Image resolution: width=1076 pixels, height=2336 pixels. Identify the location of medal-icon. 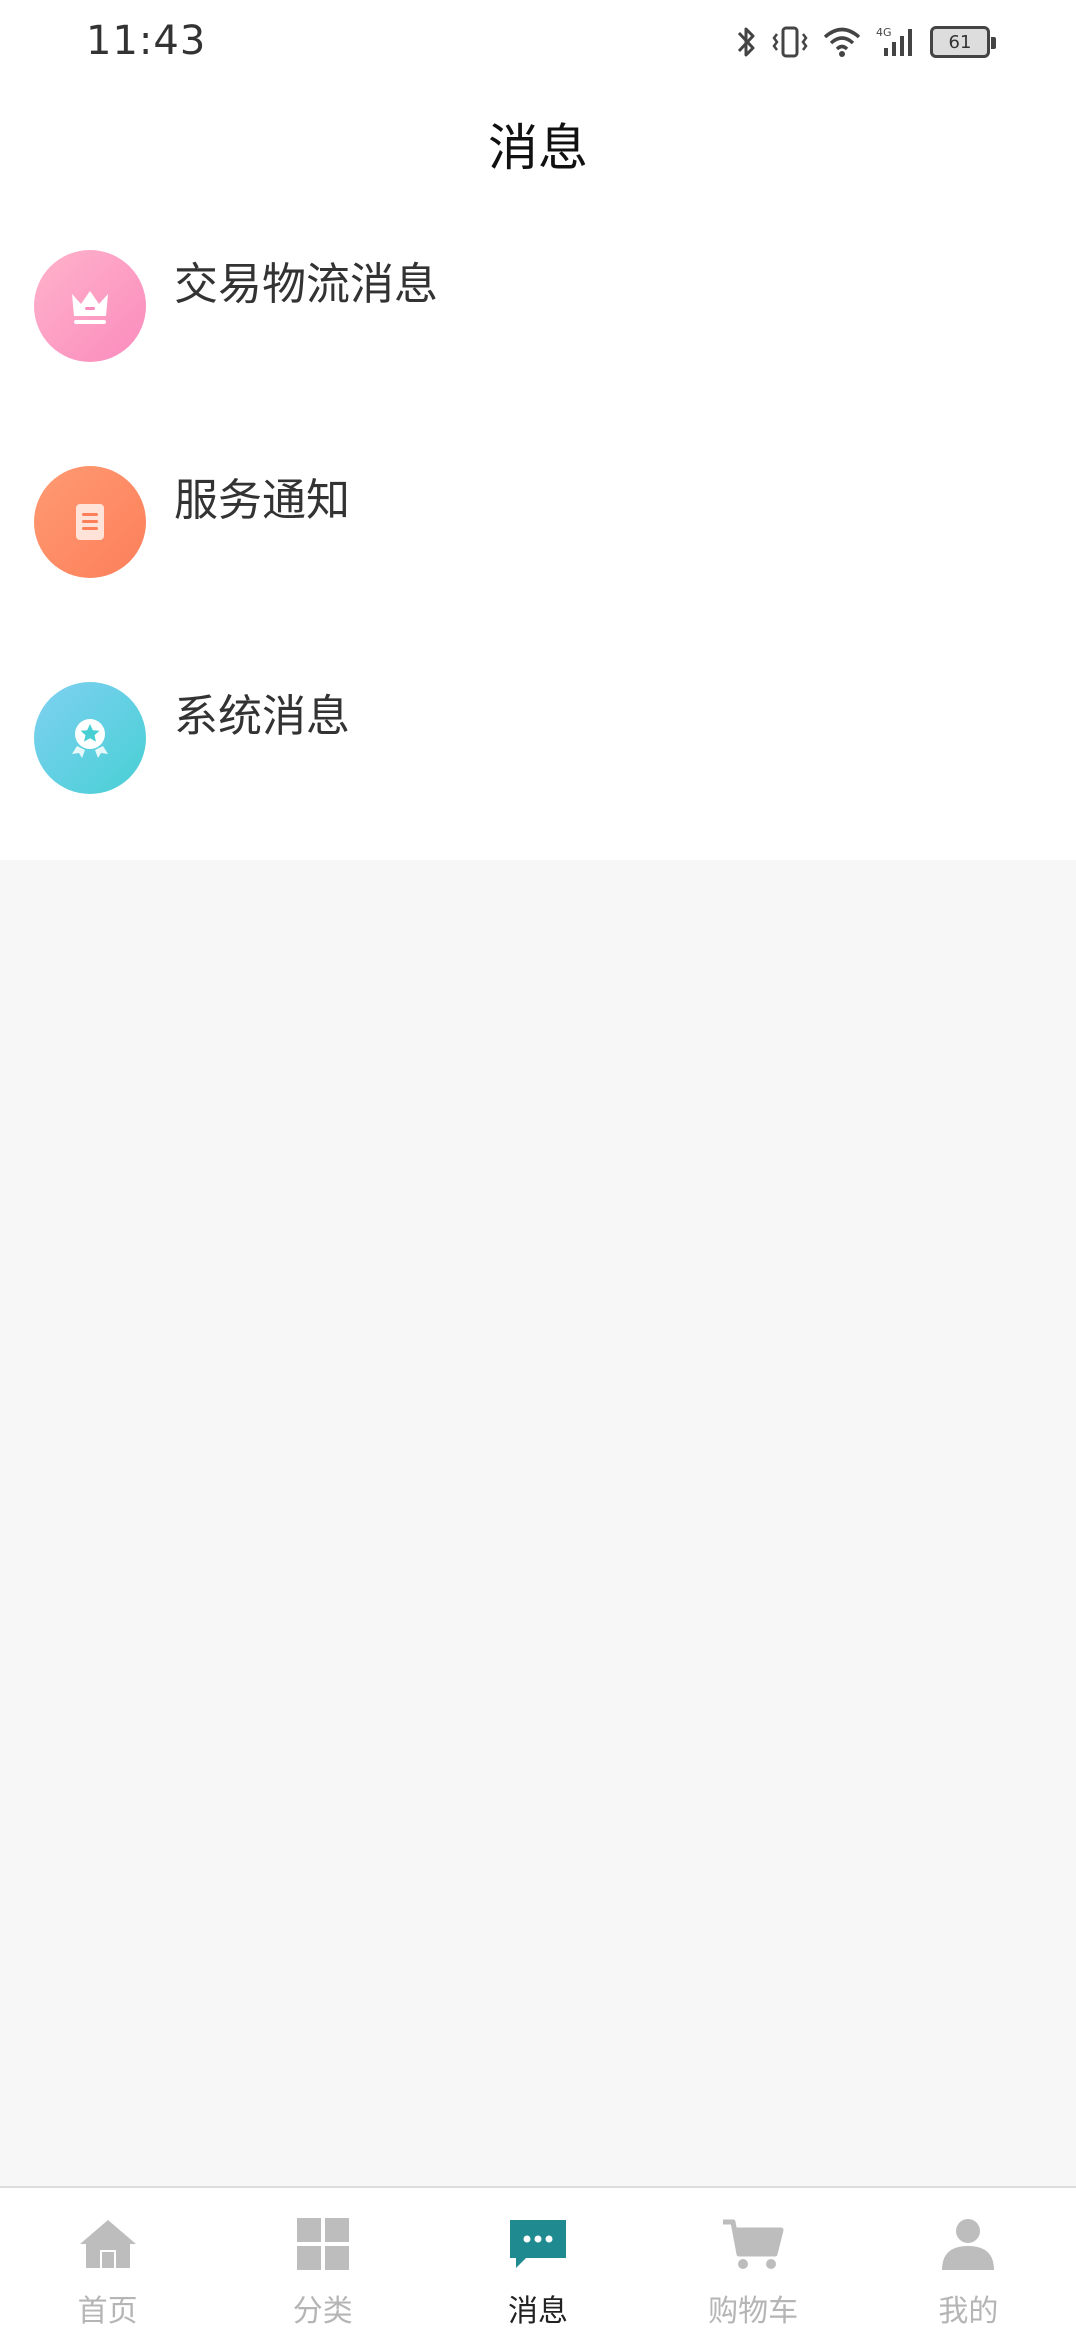
(90, 738).